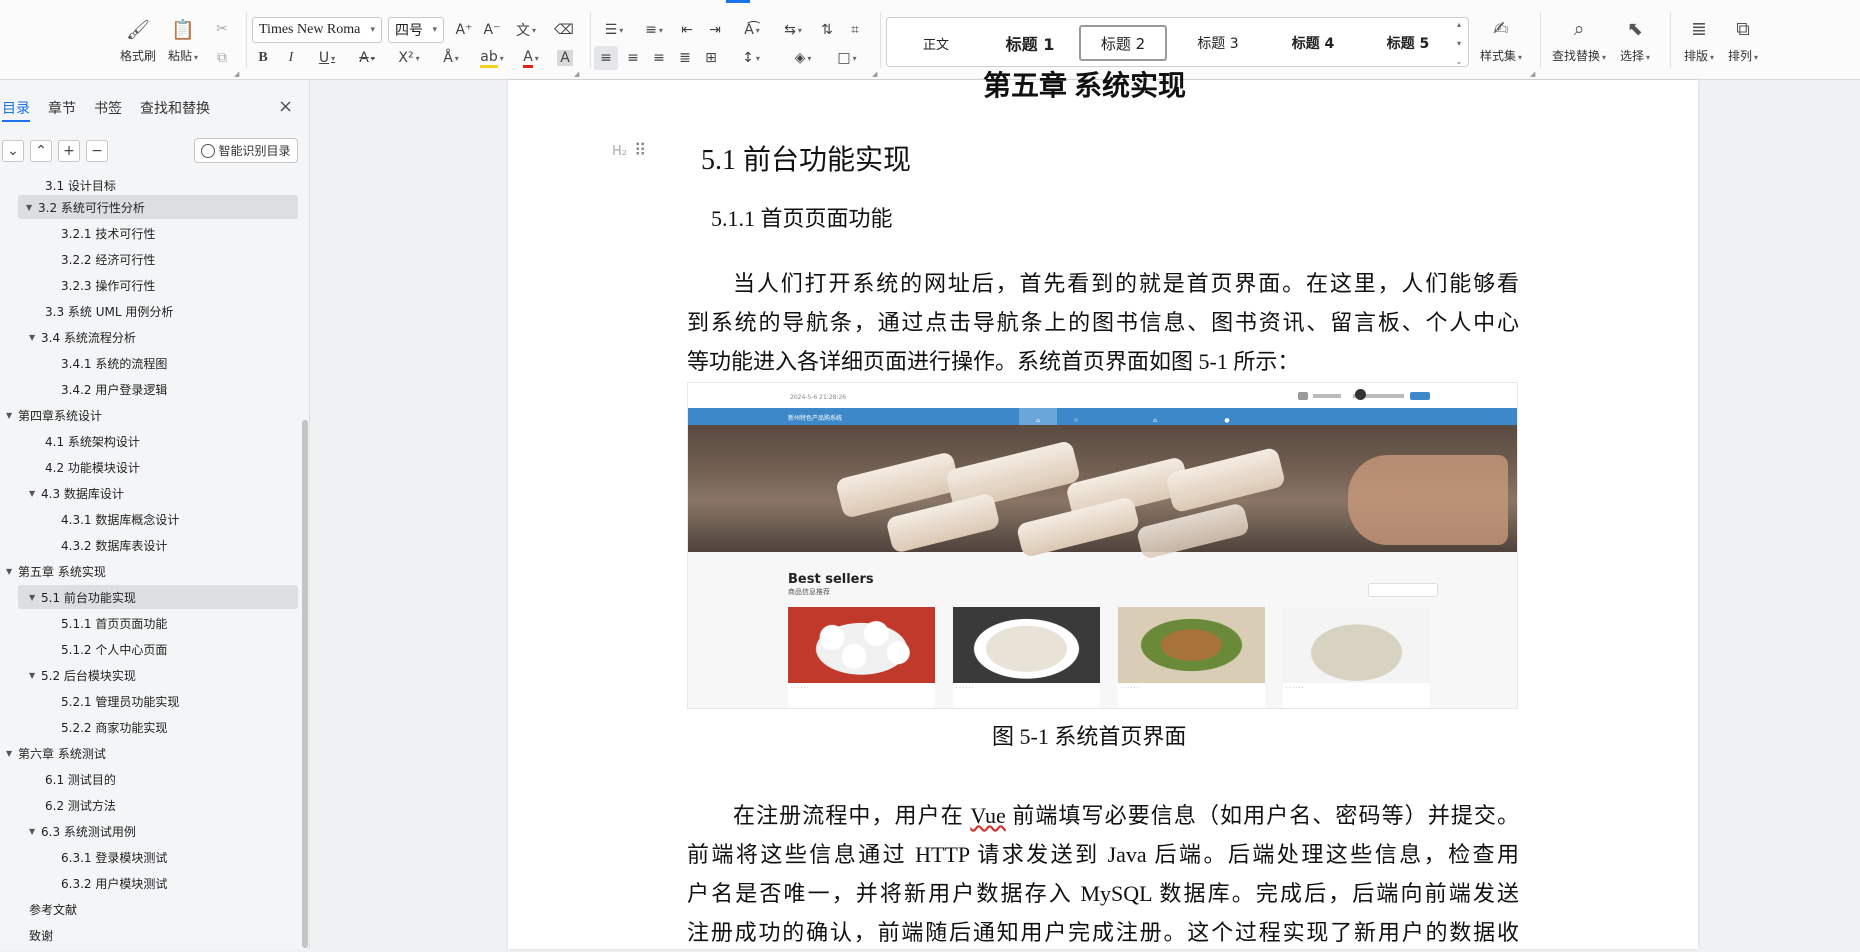 The image size is (1860, 952). I want to click on toc-item: 5.1.1 首页页面功能, so click(158, 623).